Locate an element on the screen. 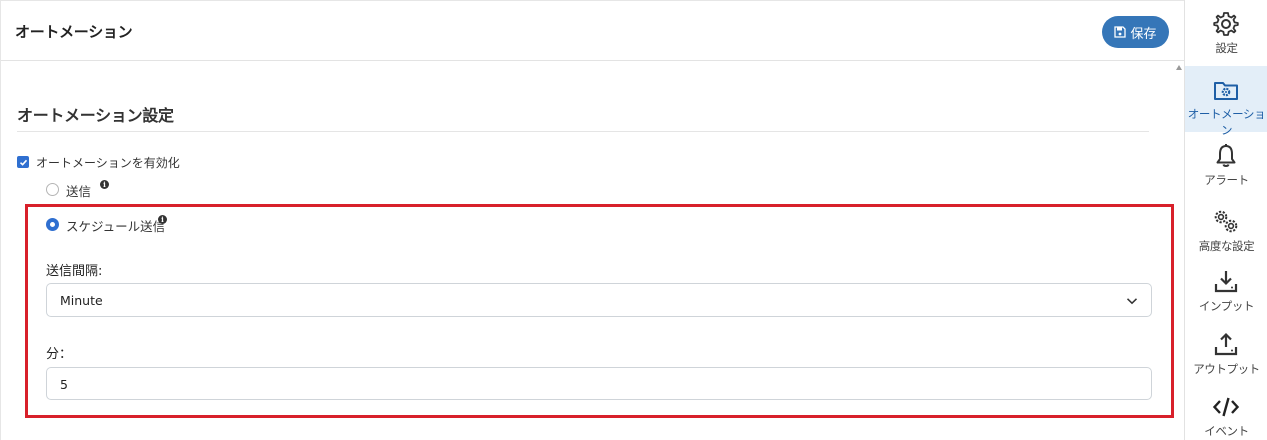 Image resolution: width=1267 pixels, height=440 pixels. sidebar-item-events: イベント is located at coordinates (1226, 411).